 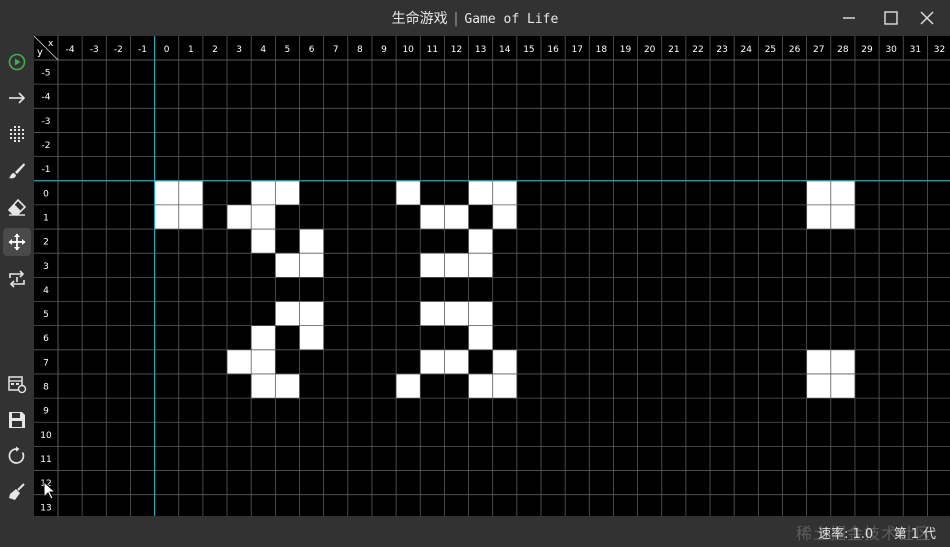 I want to click on step-button, so click(x=17, y=98).